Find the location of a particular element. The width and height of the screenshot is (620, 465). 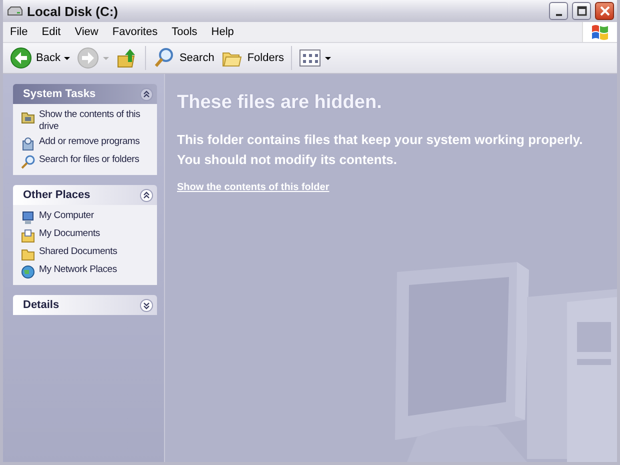

computer-icon is located at coordinates (28, 218).